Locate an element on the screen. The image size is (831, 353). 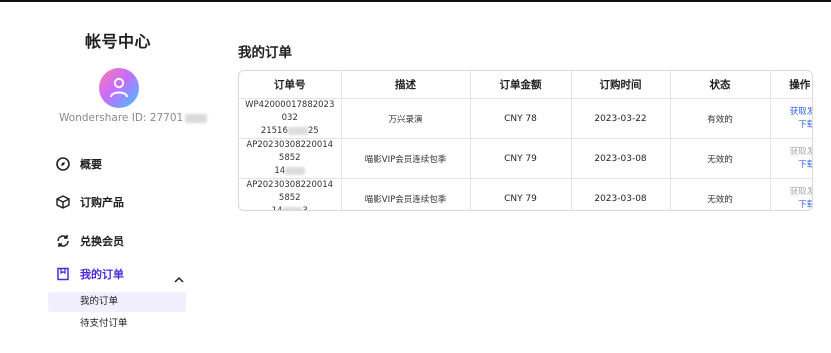
nav-item-label: 概要 is located at coordinates (91, 164).